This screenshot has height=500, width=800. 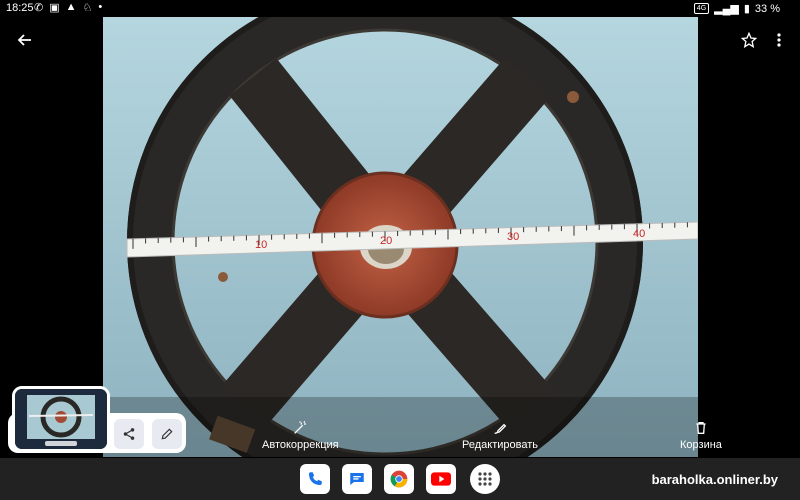 I want to click on tape-number-10: 10, so click(x=261, y=245).